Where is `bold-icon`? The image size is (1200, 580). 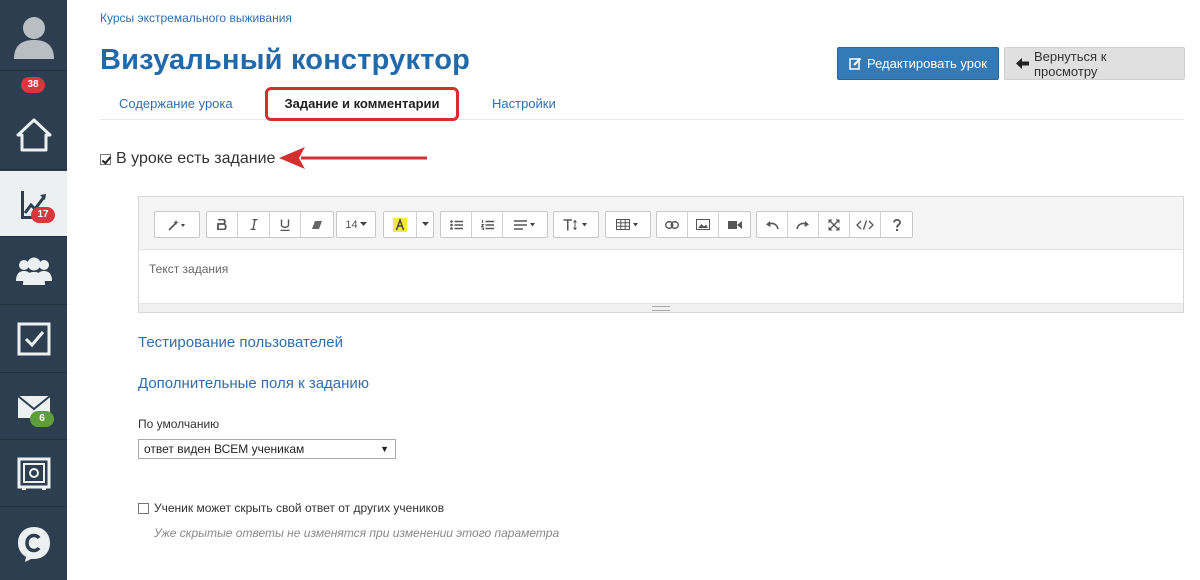
bold-icon is located at coordinates (222, 224).